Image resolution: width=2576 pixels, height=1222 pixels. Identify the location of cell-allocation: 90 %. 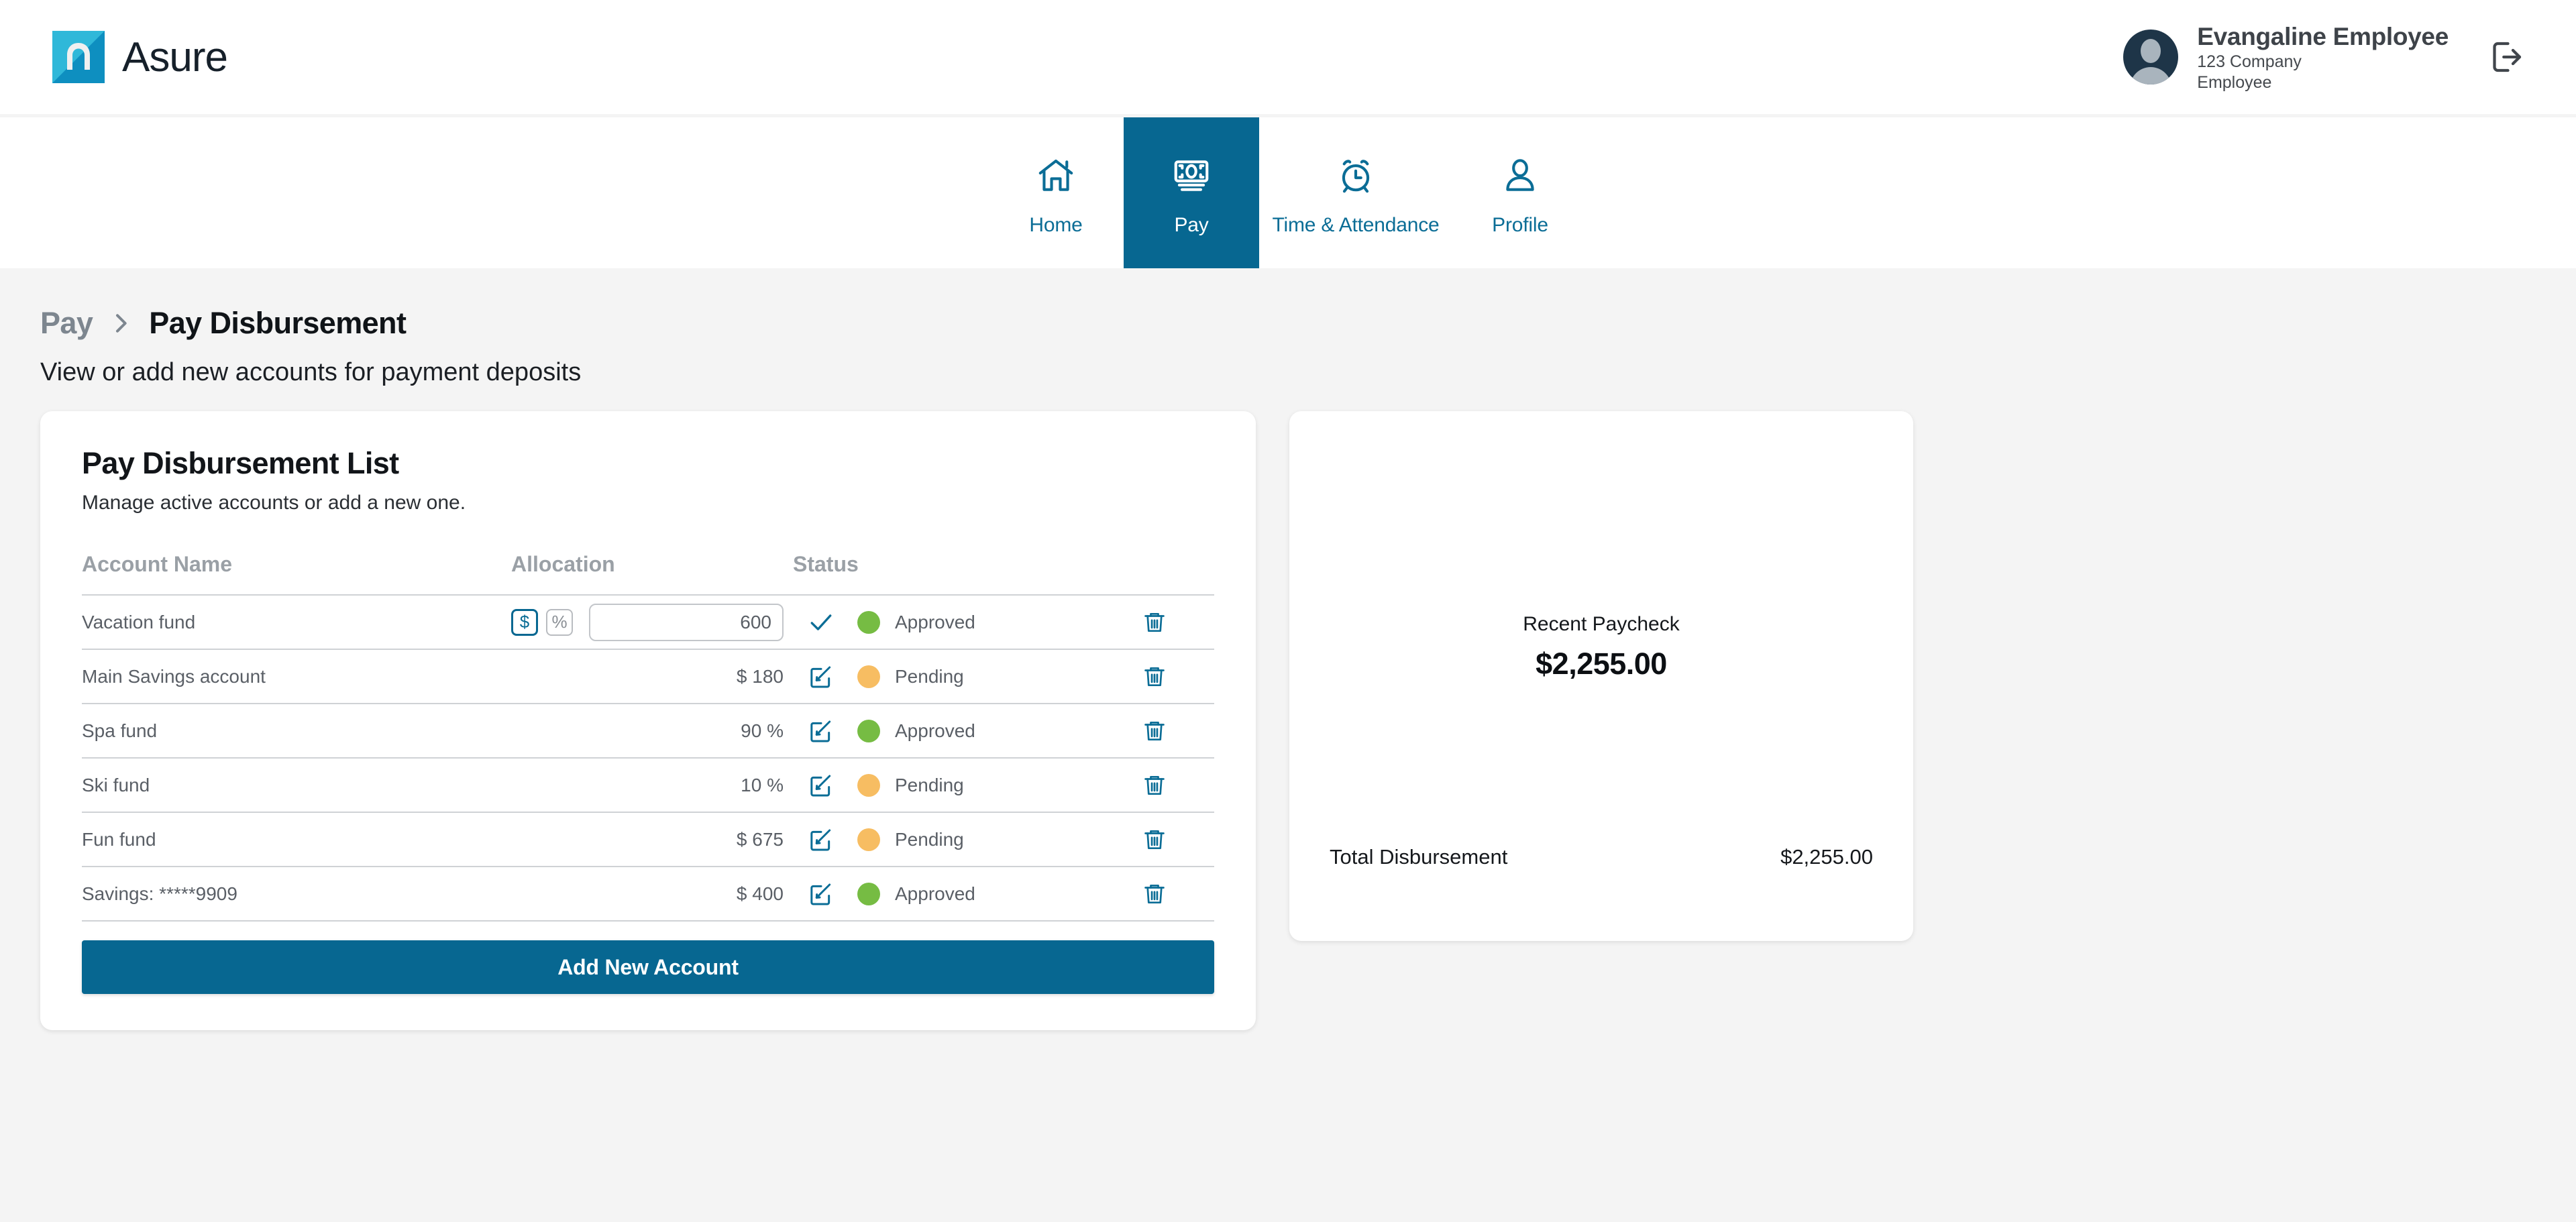
(652, 731).